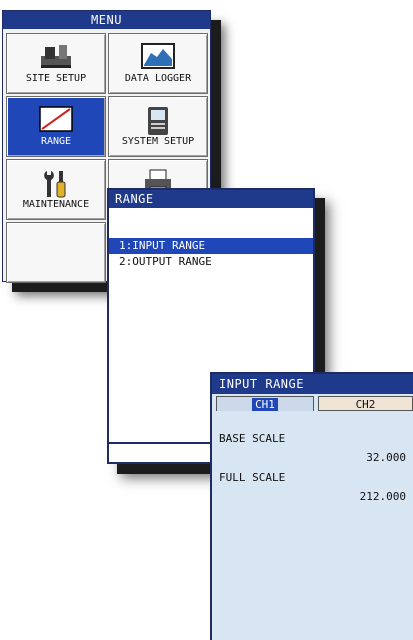 This screenshot has width=413, height=640. Describe the element at coordinates (56, 252) in the screenshot. I see `menu-item-empty` at that location.